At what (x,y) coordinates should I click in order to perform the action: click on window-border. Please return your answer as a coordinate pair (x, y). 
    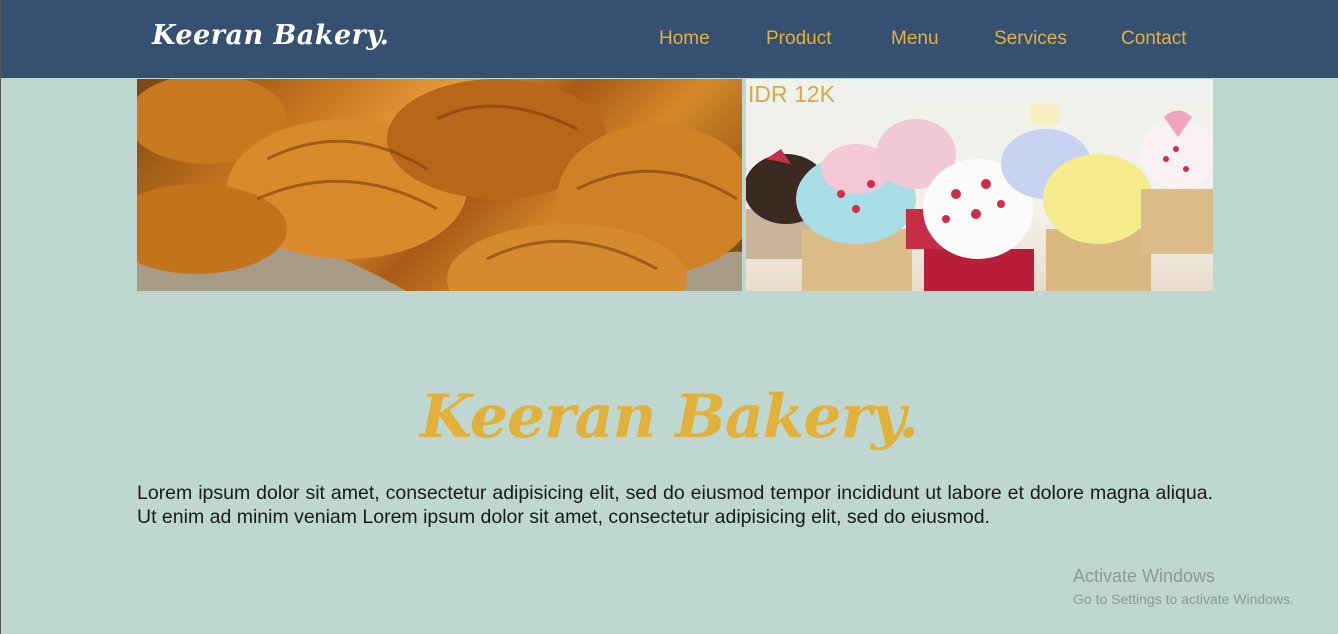
    Looking at the image, I should click on (0, 317).